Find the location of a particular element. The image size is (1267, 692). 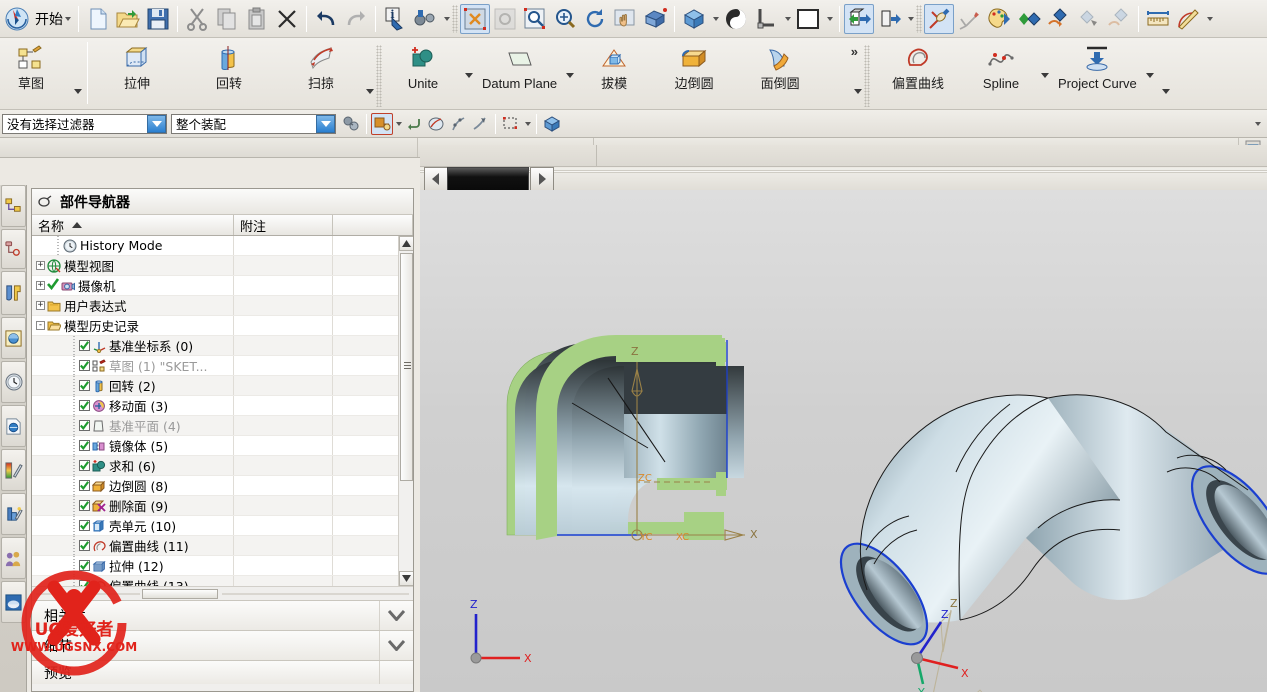

section-details: 细节 is located at coordinates (222, 645).